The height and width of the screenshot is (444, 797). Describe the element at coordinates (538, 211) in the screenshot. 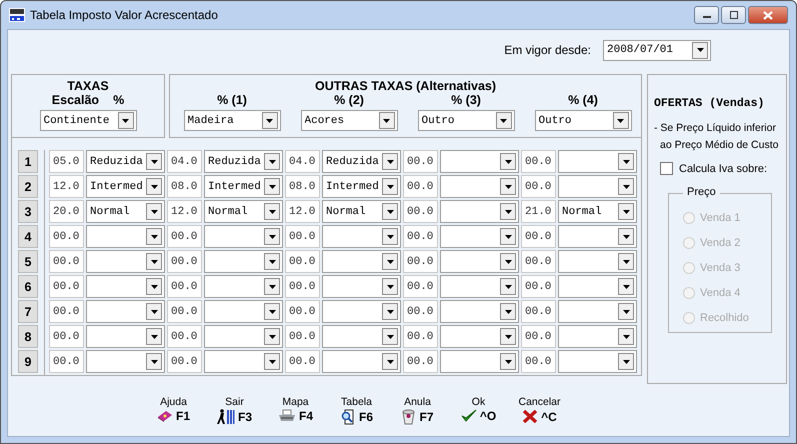

I see `rate-field: 21.0` at that location.